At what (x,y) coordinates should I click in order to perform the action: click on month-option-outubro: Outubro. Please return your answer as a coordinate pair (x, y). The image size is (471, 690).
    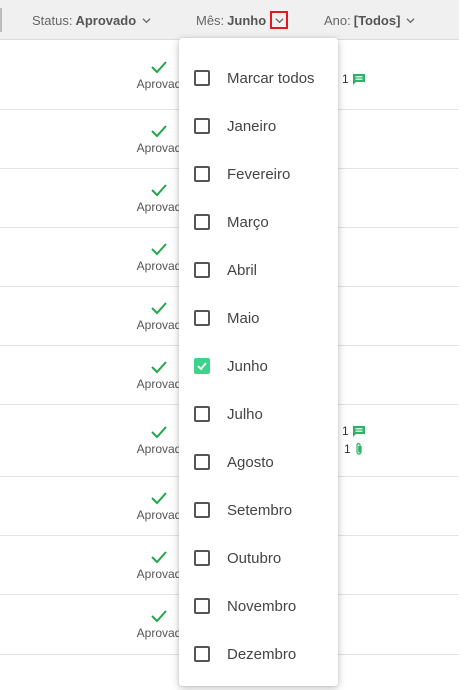
    Looking at the image, I should click on (258, 558).